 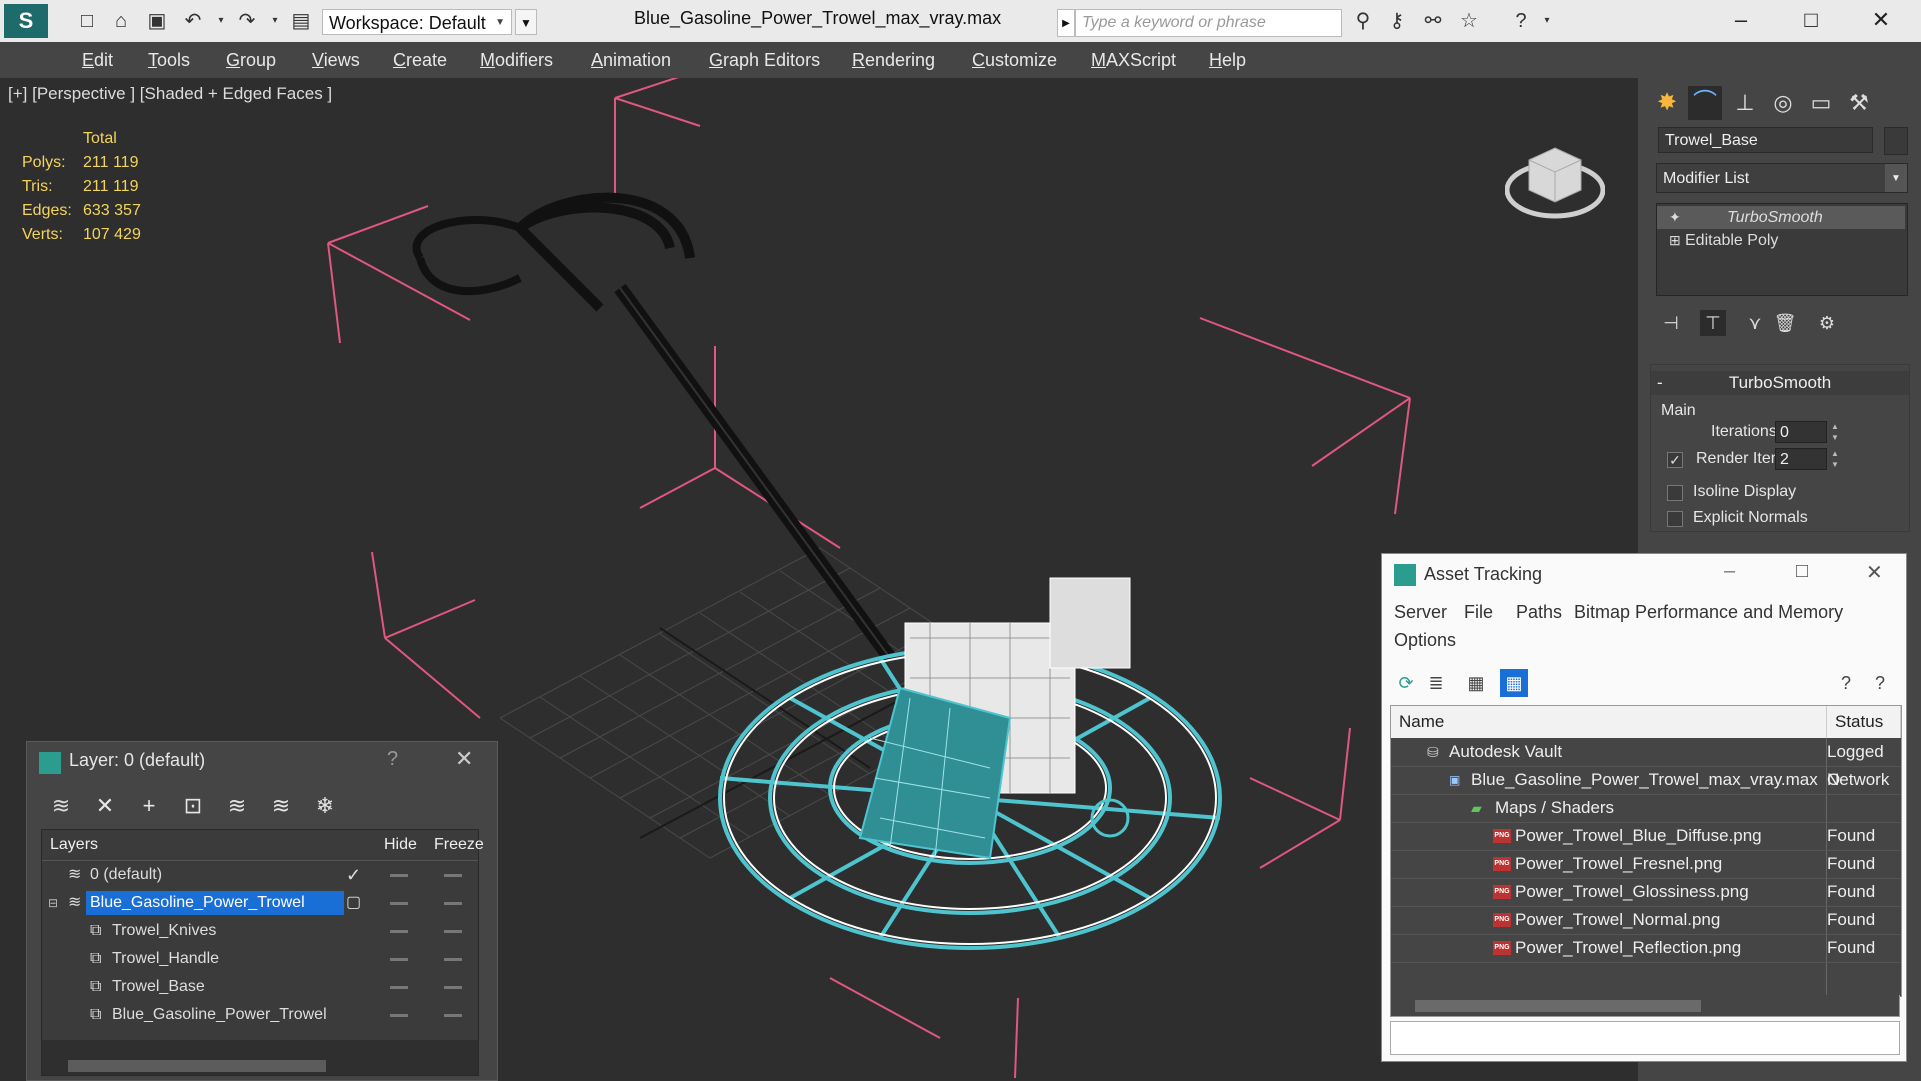 I want to click on column-header-name: Name, so click(x=1609, y=722).